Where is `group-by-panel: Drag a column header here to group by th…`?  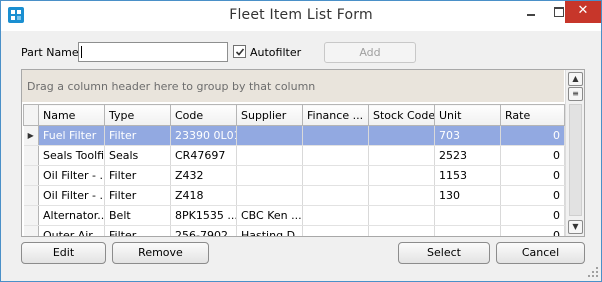
group-by-panel: Drag a column header here to group by th… is located at coordinates (293, 86).